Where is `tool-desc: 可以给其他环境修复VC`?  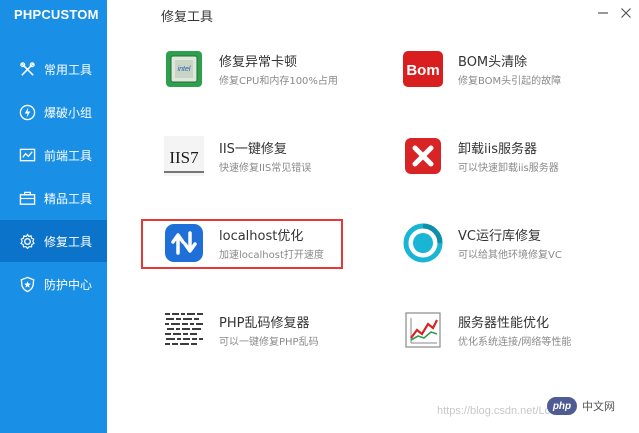
tool-desc: 可以给其他环境修复VC is located at coordinates (510, 255).